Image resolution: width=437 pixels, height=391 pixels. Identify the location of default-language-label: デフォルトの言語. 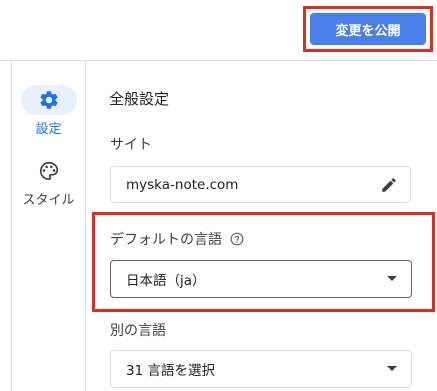
(166, 240).